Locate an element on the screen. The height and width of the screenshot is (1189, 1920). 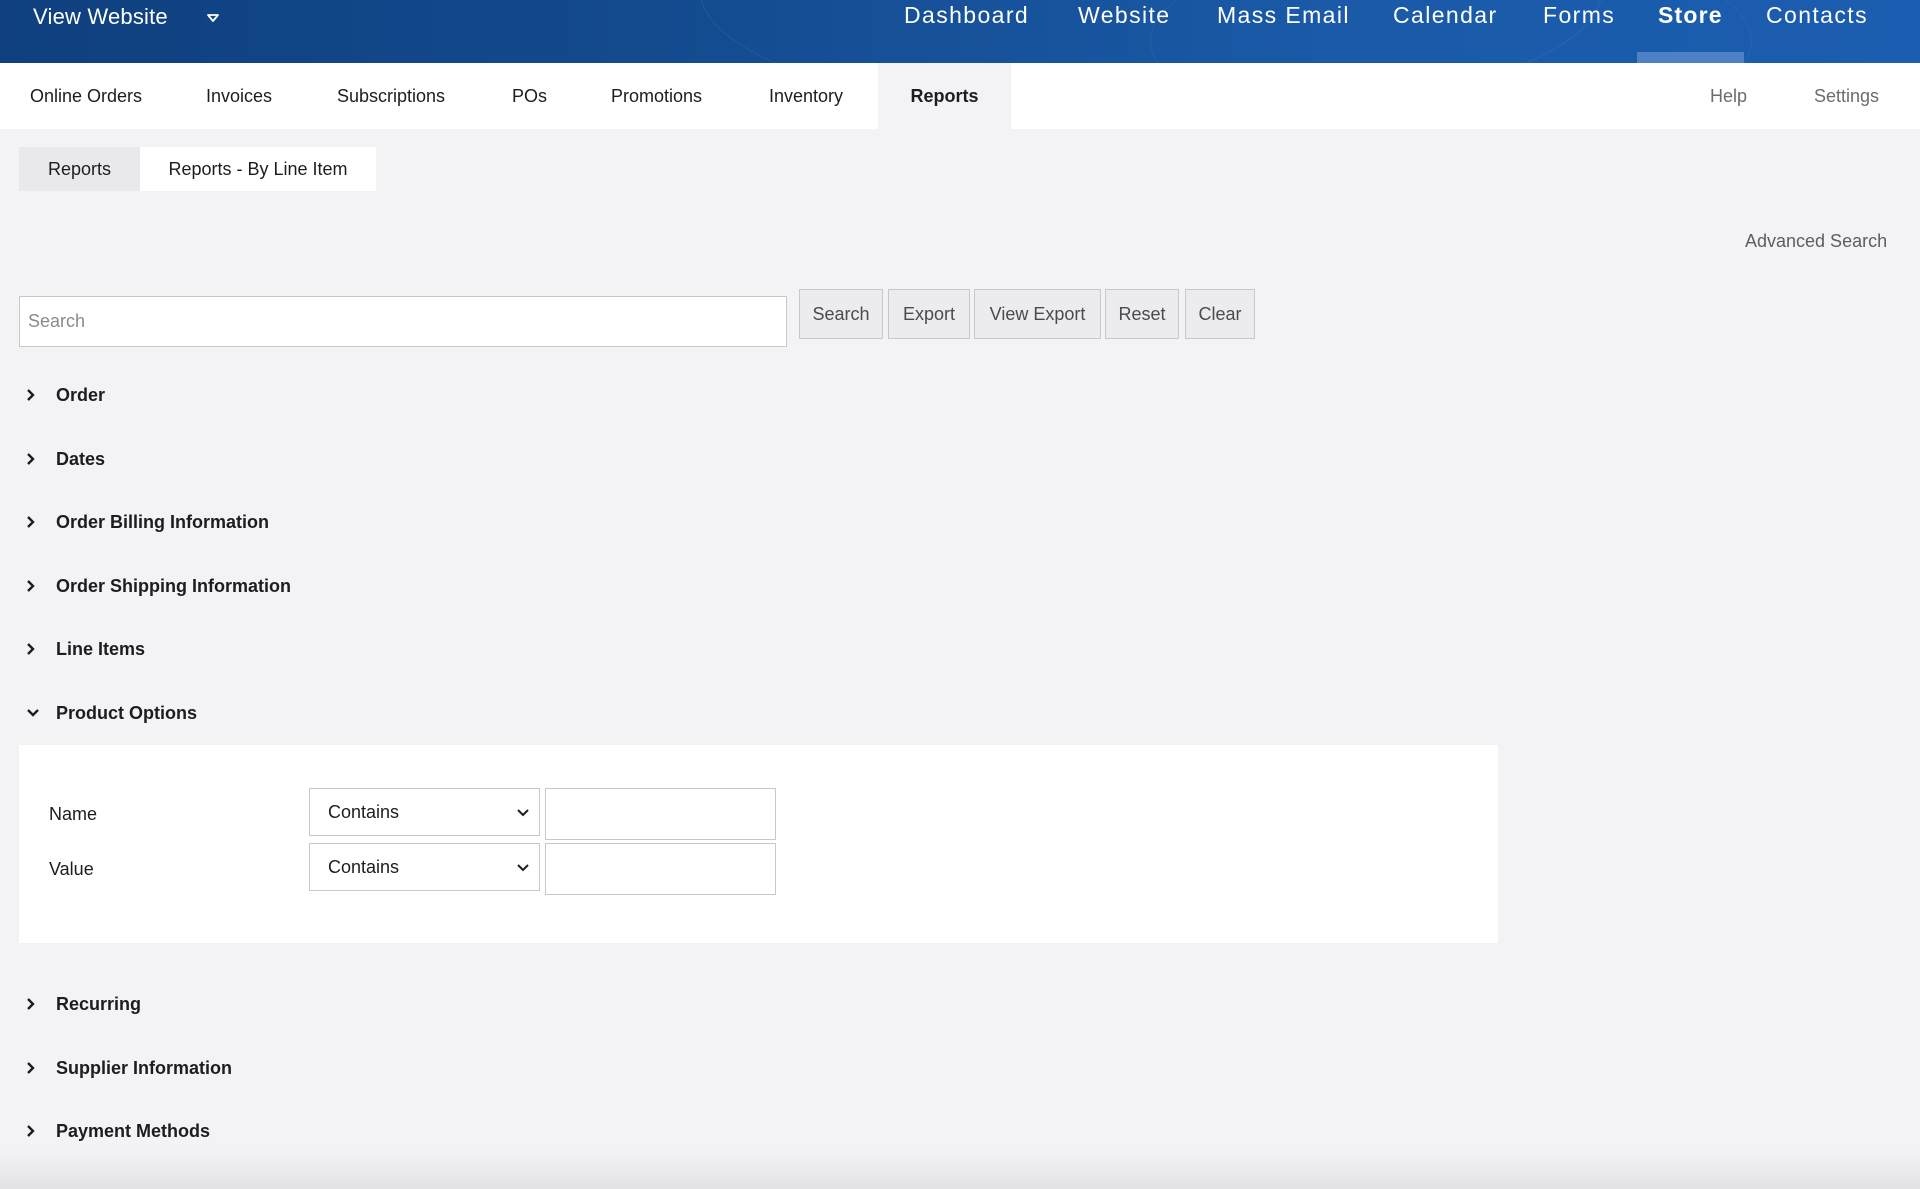
section-payment-methods: Payment Methods is located at coordinates (118, 1131).